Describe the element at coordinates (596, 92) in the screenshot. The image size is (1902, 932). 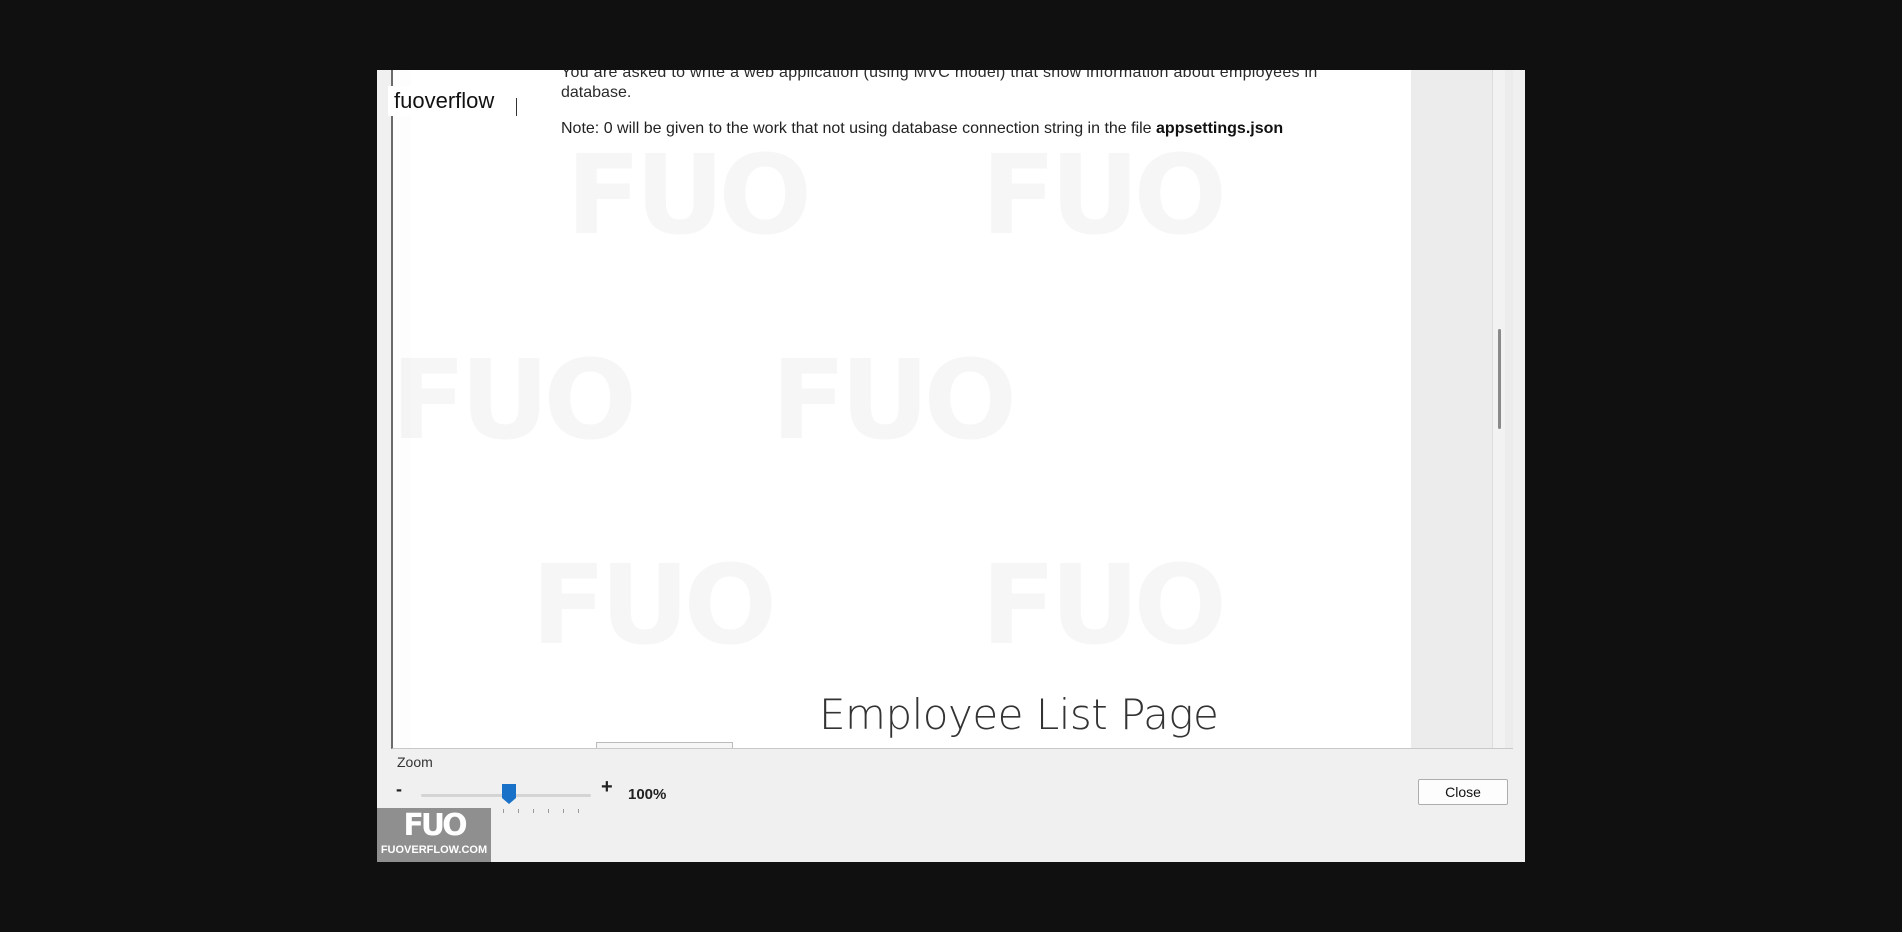
I see `document-paragraph-line: database.` at that location.